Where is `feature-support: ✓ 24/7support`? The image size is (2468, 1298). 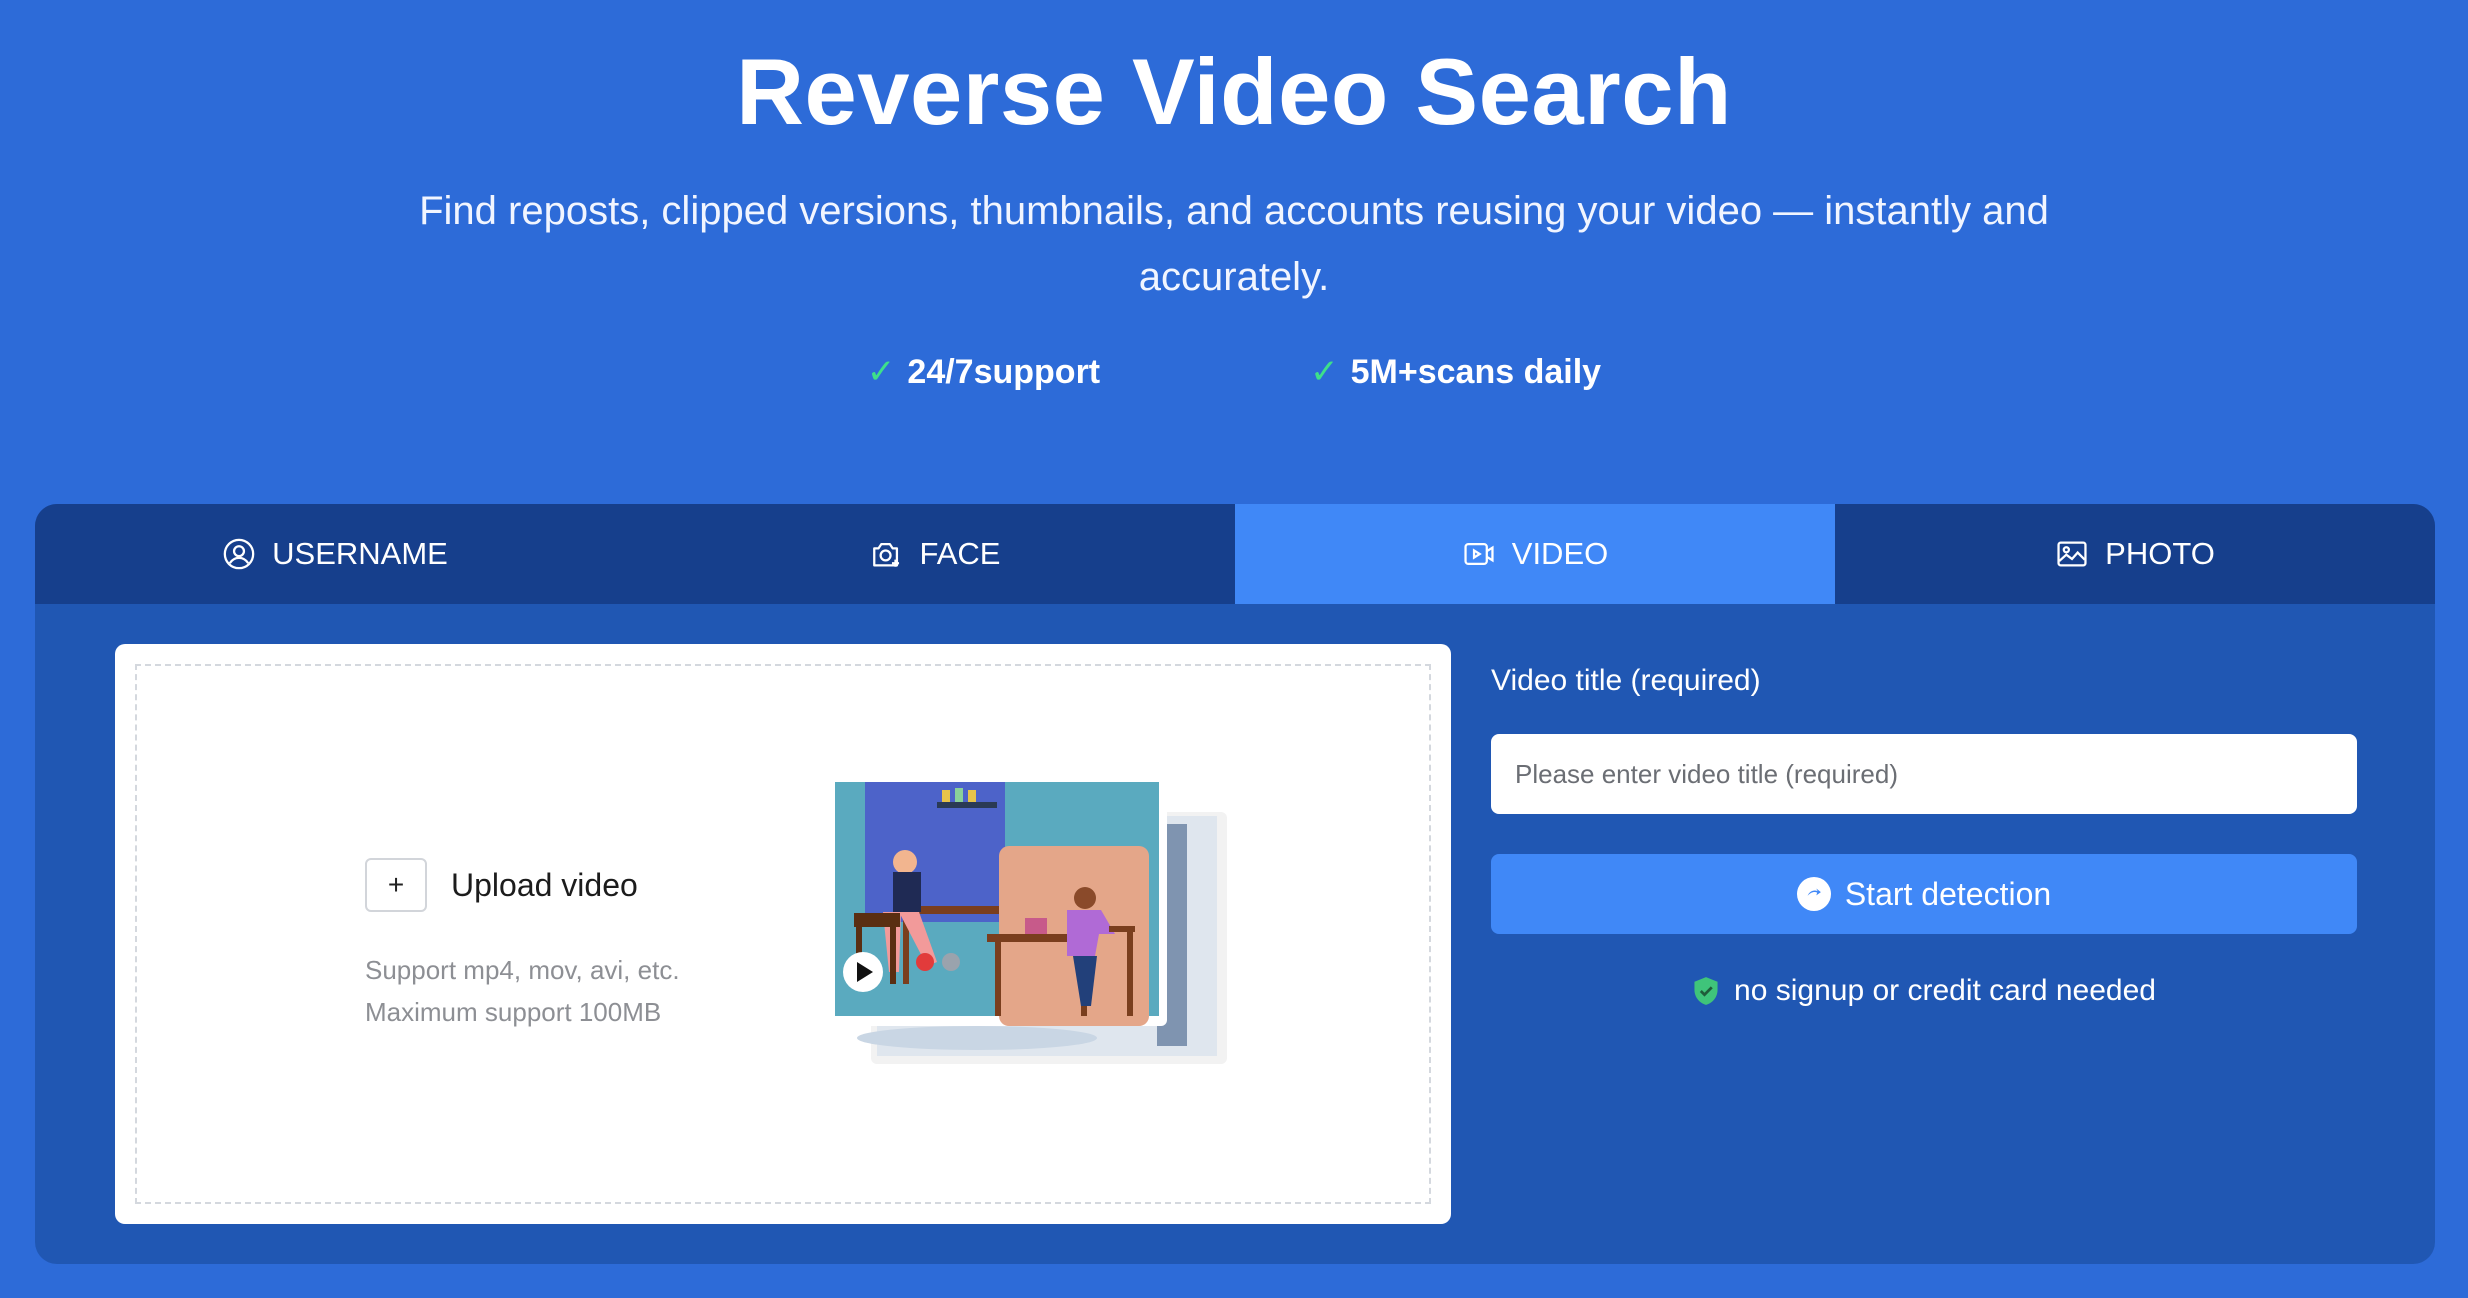
feature-support: ✓ 24/7support is located at coordinates (983, 372).